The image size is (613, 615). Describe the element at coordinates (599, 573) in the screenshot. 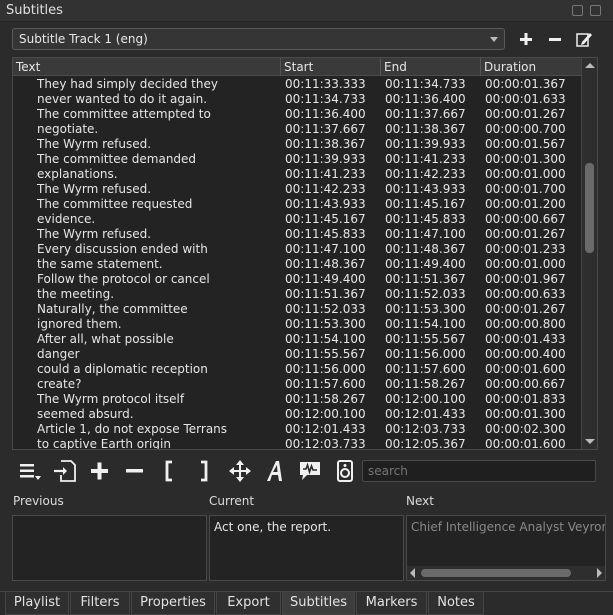

I see `scroll-right-icon` at that location.